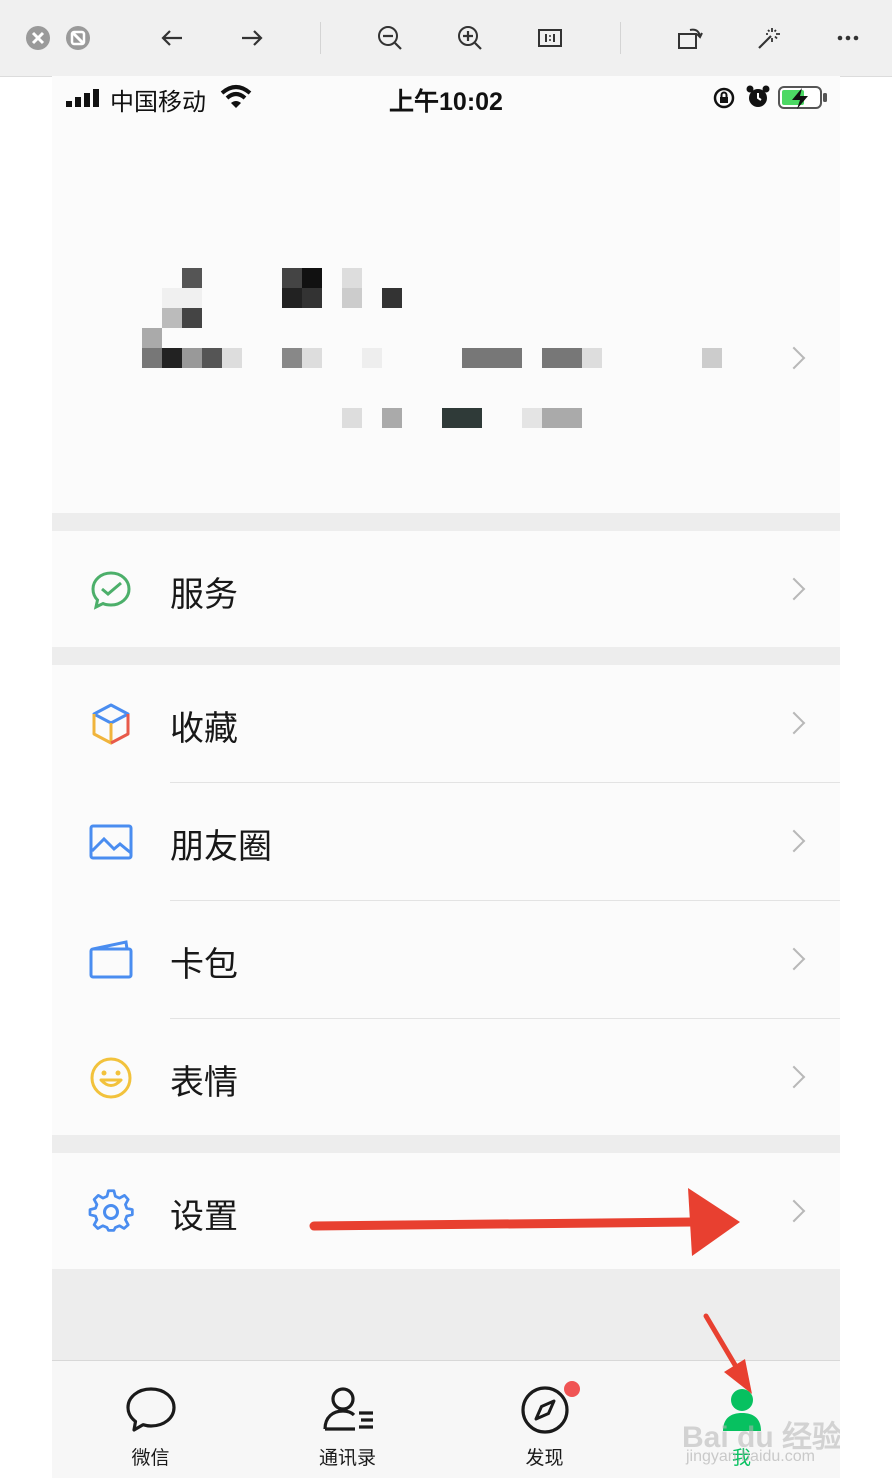 Image resolution: width=892 pixels, height=1478 pixels. Describe the element at coordinates (446, 38) in the screenshot. I see `viewer-toolbar` at that location.